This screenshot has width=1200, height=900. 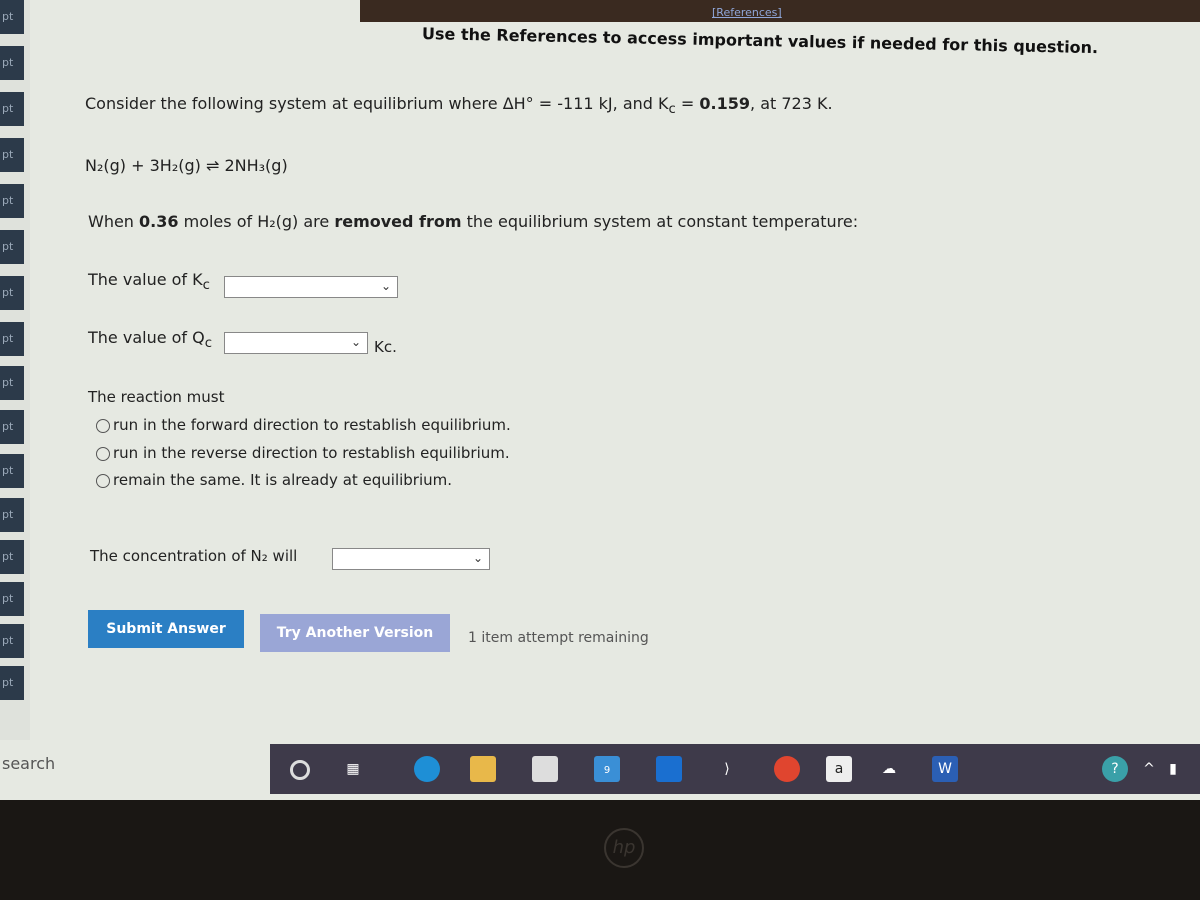 I want to click on hp-logo: hp, so click(x=624, y=848).